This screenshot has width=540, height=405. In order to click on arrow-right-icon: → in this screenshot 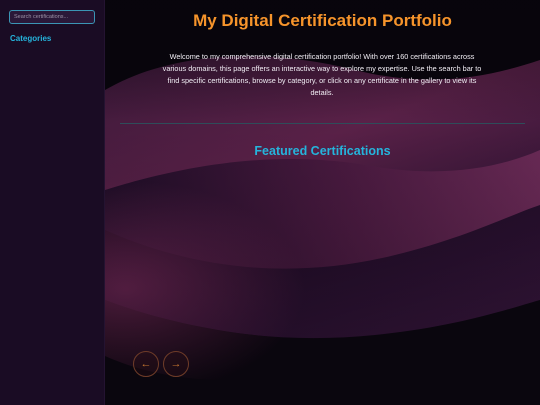, I will do `click(176, 364)`.